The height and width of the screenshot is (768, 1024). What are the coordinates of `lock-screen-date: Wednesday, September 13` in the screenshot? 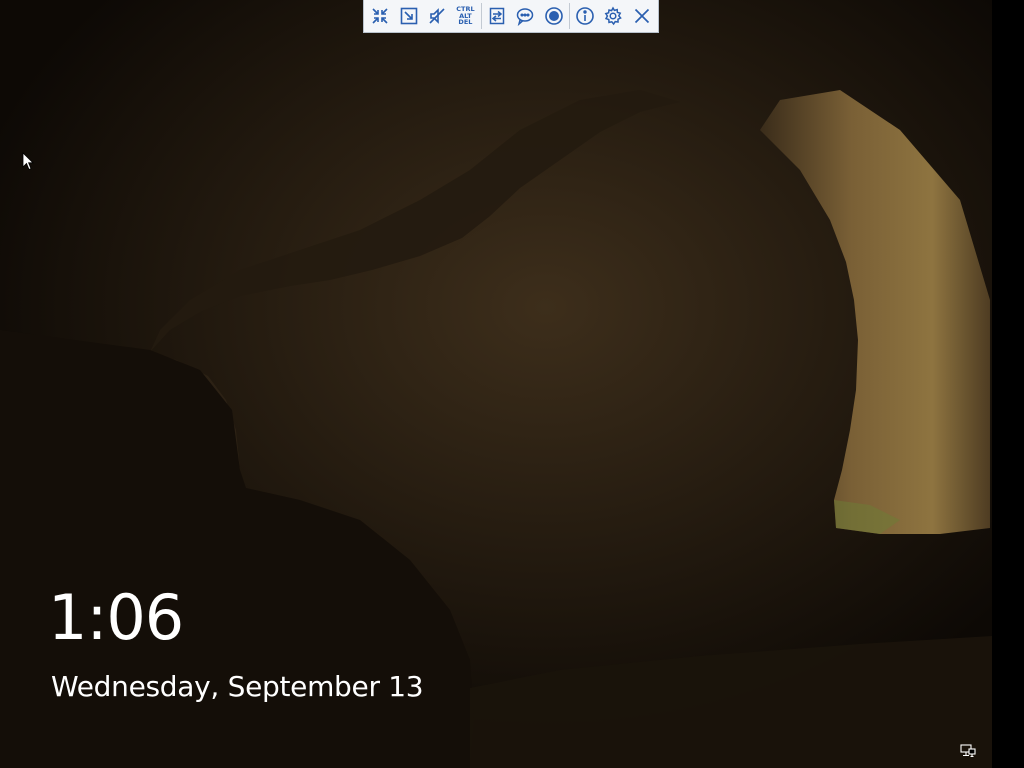 It's located at (237, 686).